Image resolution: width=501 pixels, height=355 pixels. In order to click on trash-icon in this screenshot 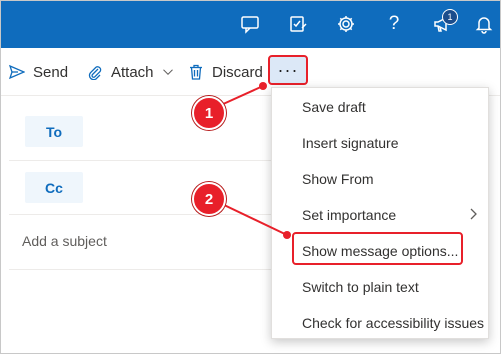, I will do `click(196, 72)`.